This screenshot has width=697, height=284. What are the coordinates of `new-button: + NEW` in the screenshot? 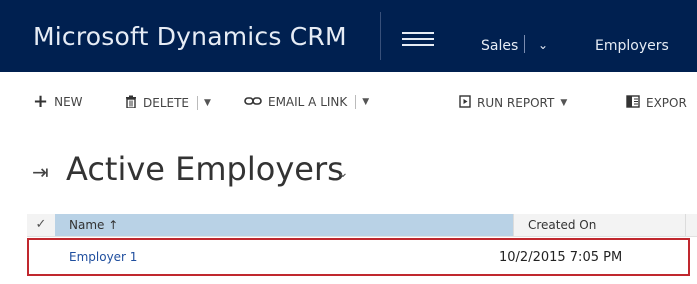 It's located at (58, 101).